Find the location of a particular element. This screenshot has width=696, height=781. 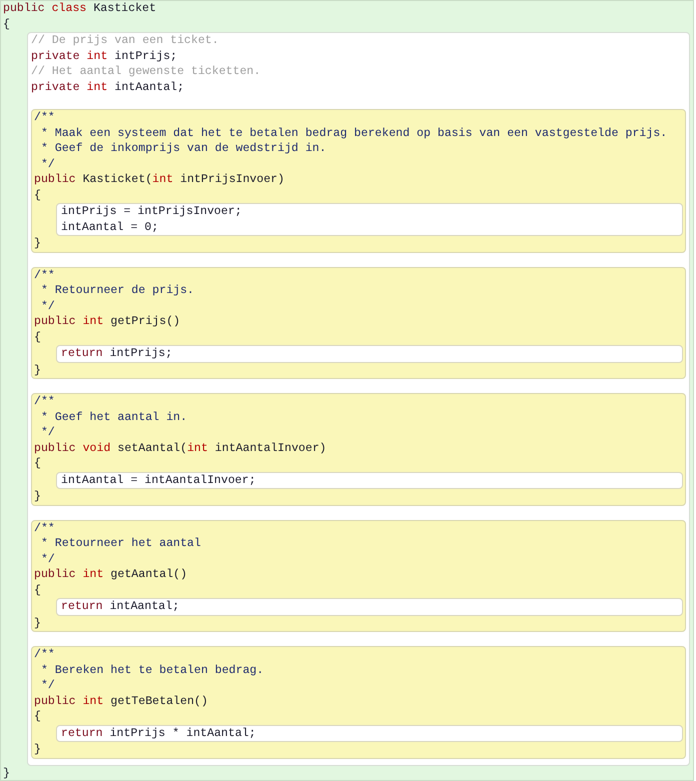

doc-comment-line: * Geef de inkomprijs van de wedstrijd in. is located at coordinates (184, 148).